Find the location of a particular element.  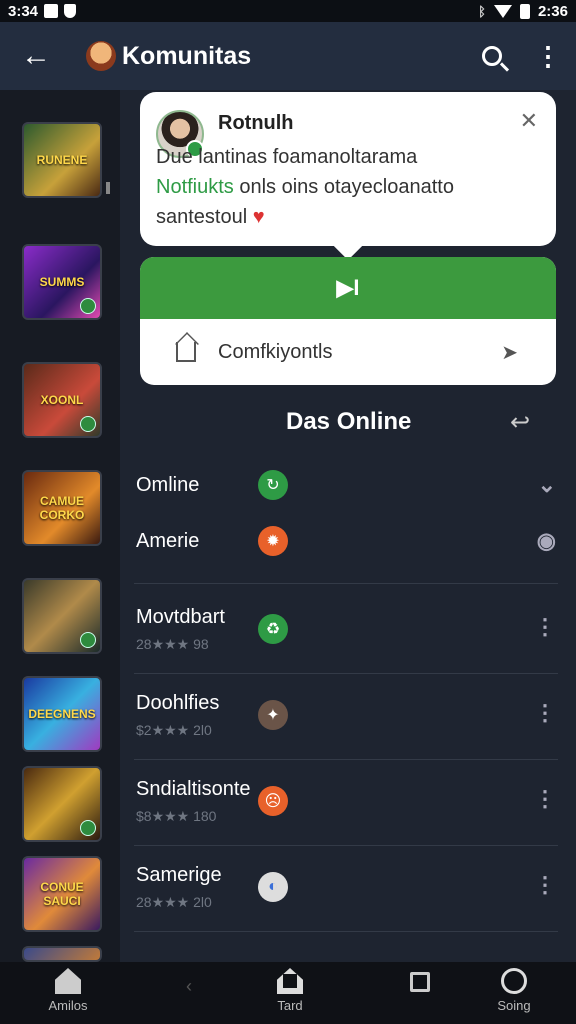

row-name: Omline is located at coordinates (168, 485).